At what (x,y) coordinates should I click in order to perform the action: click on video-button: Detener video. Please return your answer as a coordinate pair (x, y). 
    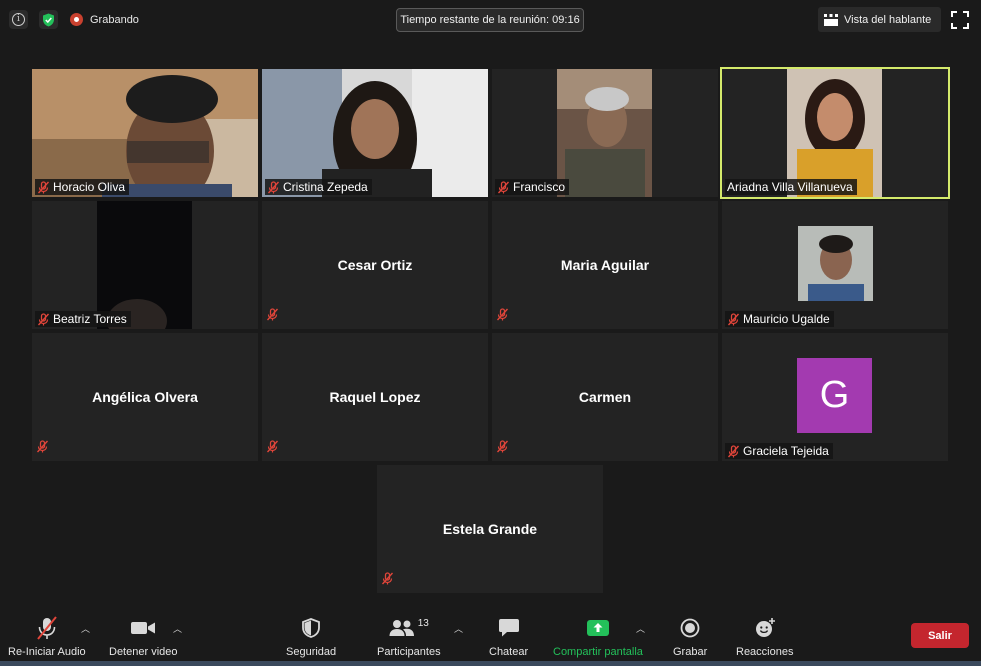
    Looking at the image, I should click on (143, 637).